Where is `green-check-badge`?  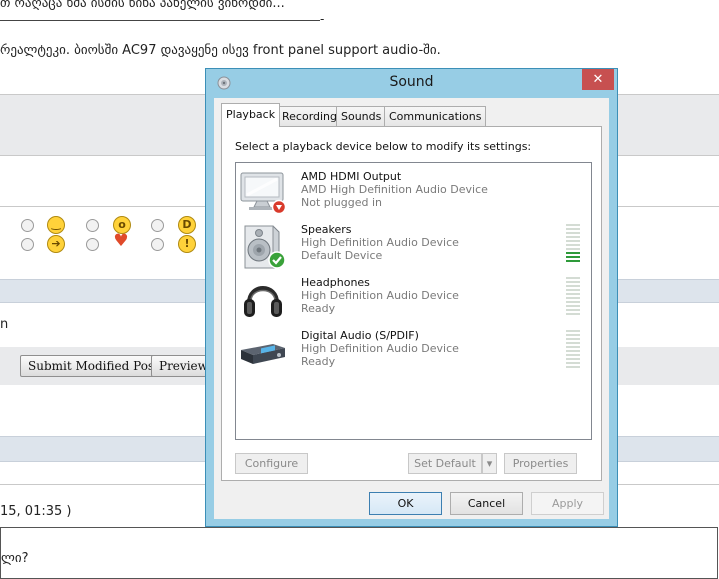
green-check-badge is located at coordinates (277, 260).